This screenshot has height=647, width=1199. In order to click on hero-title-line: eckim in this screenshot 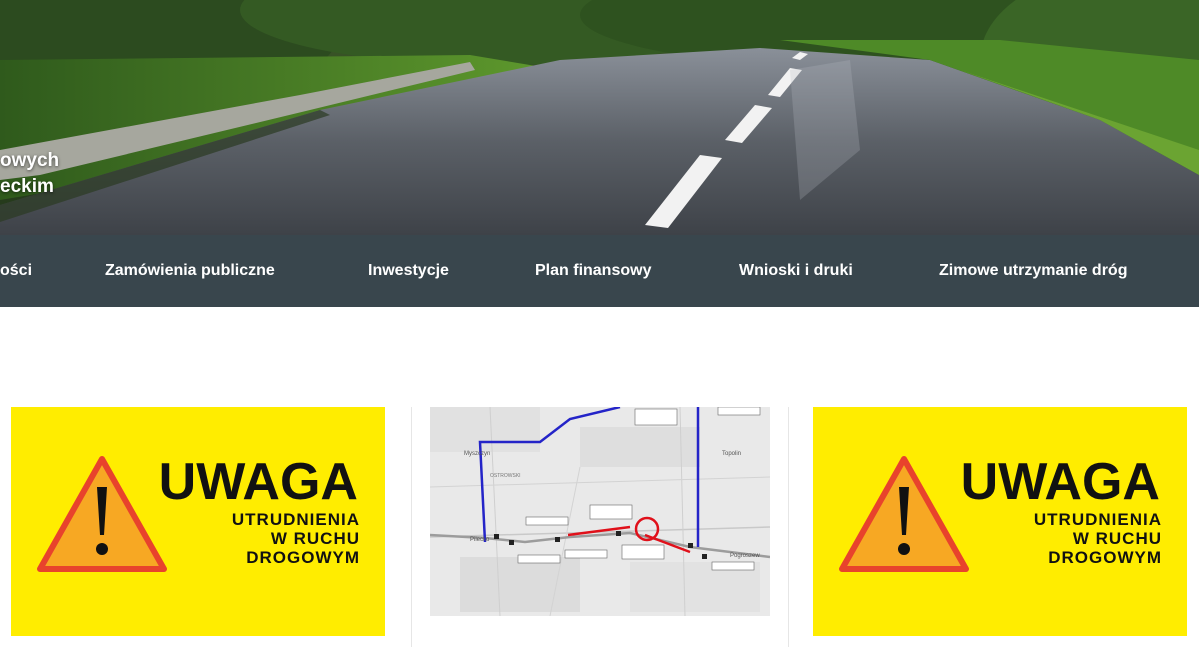, I will do `click(27, 186)`.